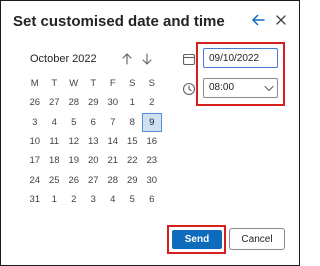 This screenshot has width=320, height=266. Describe the element at coordinates (197, 239) in the screenshot. I see `send-button: Send` at that location.